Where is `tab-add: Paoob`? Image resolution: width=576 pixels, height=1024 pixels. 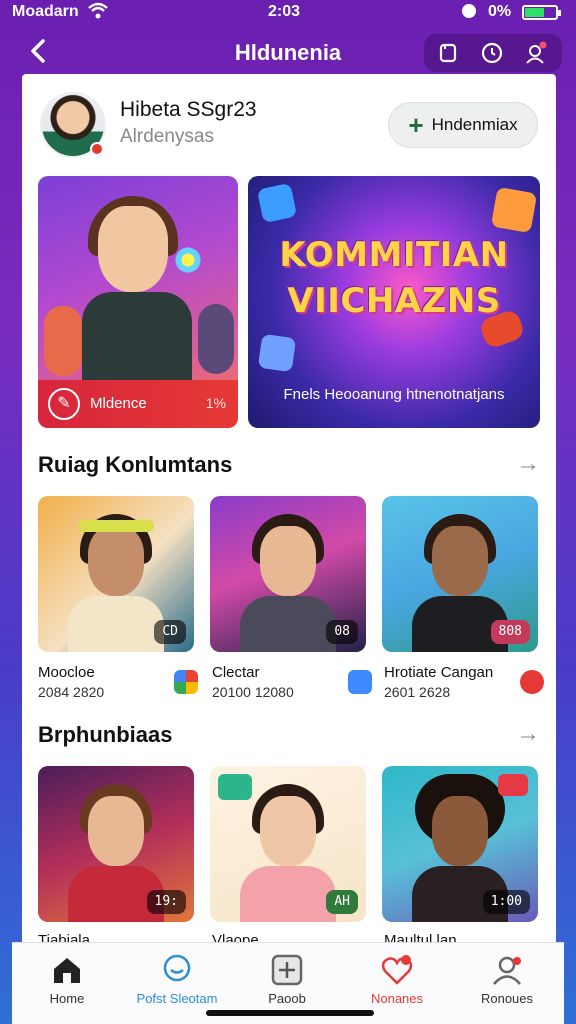
tab-add: Paoob is located at coordinates (287, 978).